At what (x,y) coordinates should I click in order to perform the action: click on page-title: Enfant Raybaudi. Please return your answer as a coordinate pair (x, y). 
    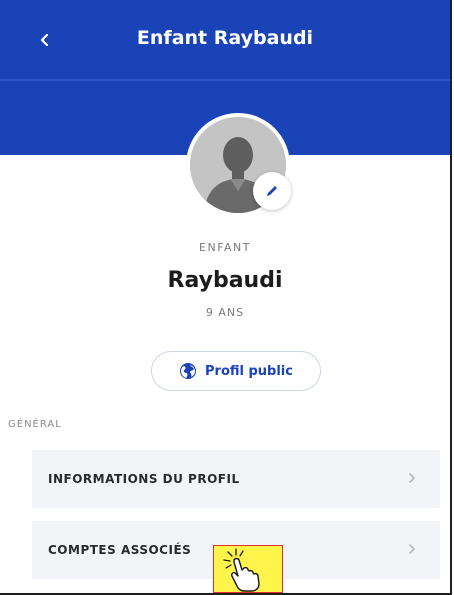
    Looking at the image, I should click on (225, 38).